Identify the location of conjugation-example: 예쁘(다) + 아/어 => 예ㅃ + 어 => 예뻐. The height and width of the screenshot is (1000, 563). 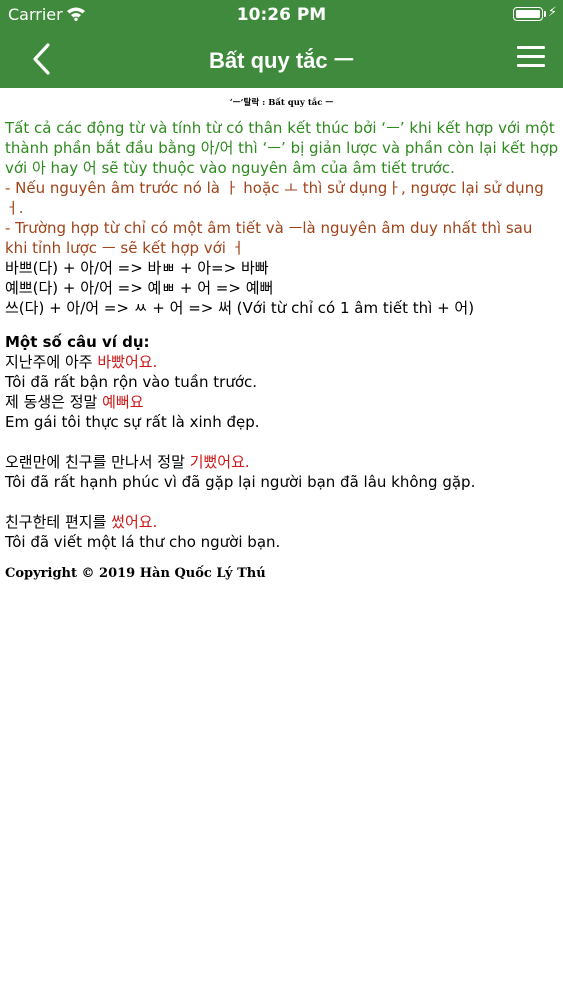
(139, 288).